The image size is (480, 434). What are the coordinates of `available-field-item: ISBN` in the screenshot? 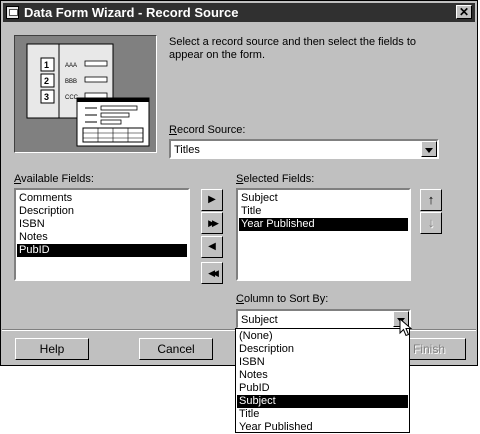 It's located at (102, 224).